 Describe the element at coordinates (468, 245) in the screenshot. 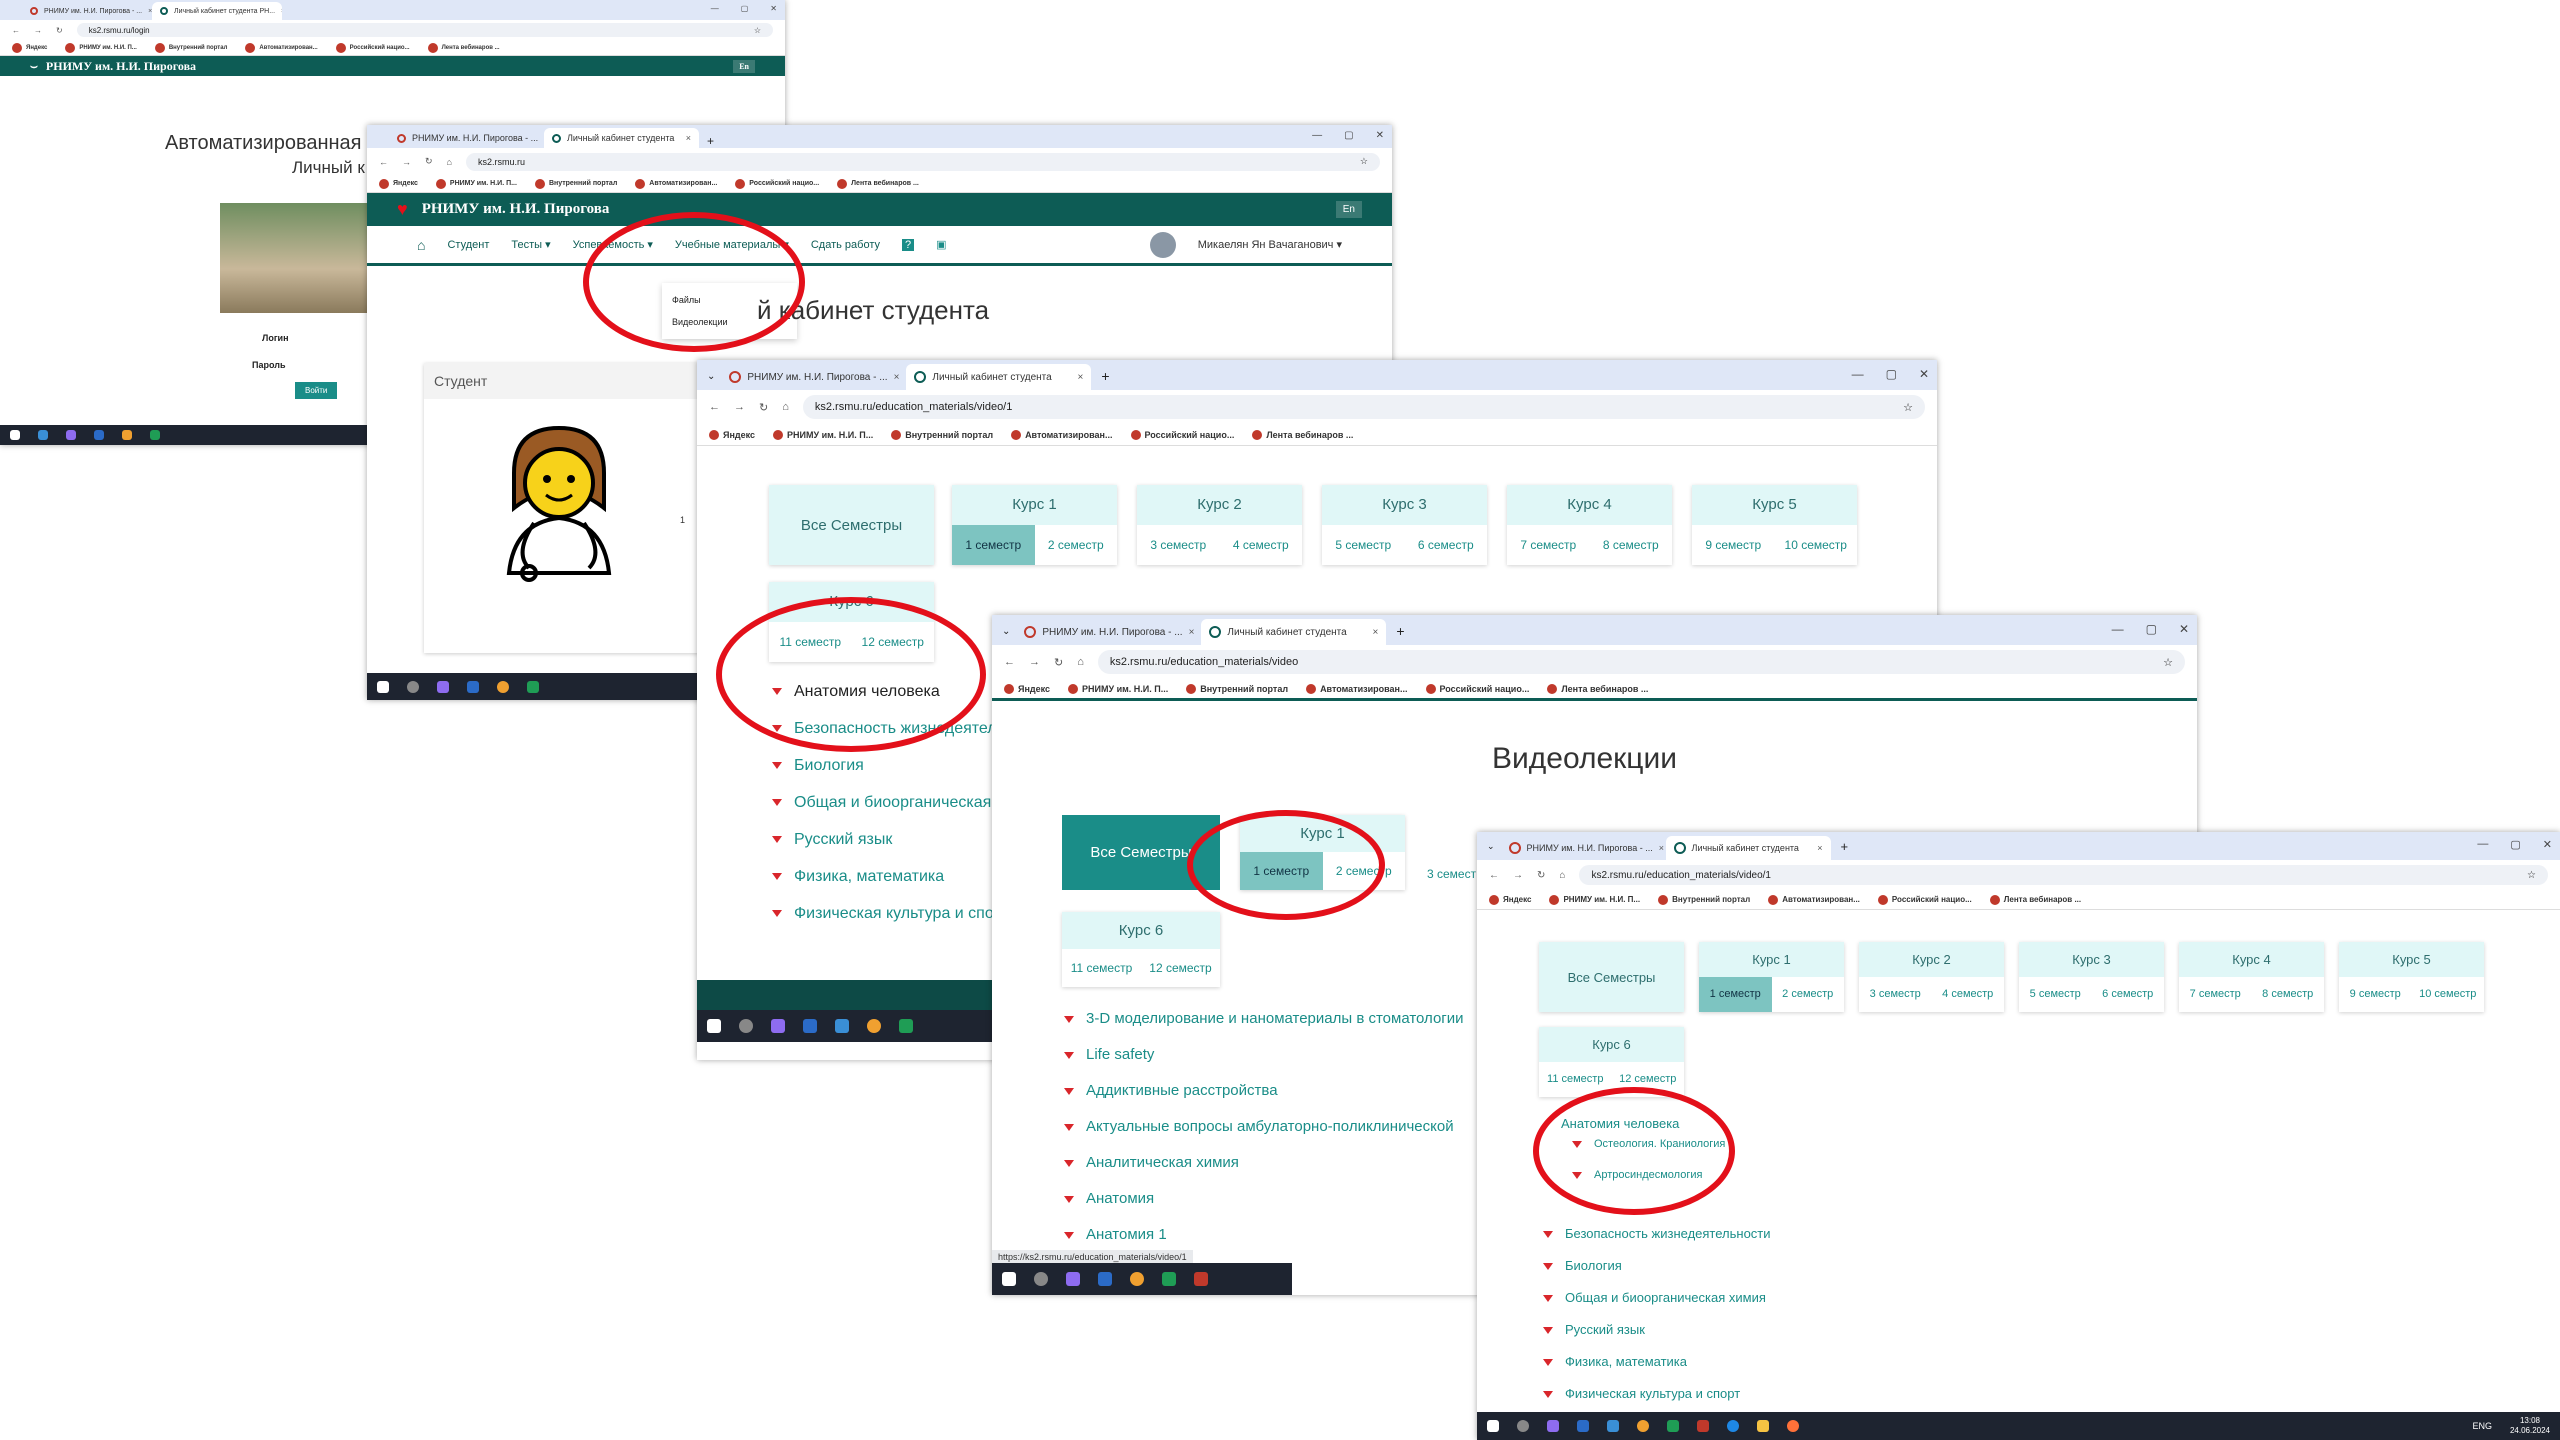

I see `nav-student: Студент` at that location.